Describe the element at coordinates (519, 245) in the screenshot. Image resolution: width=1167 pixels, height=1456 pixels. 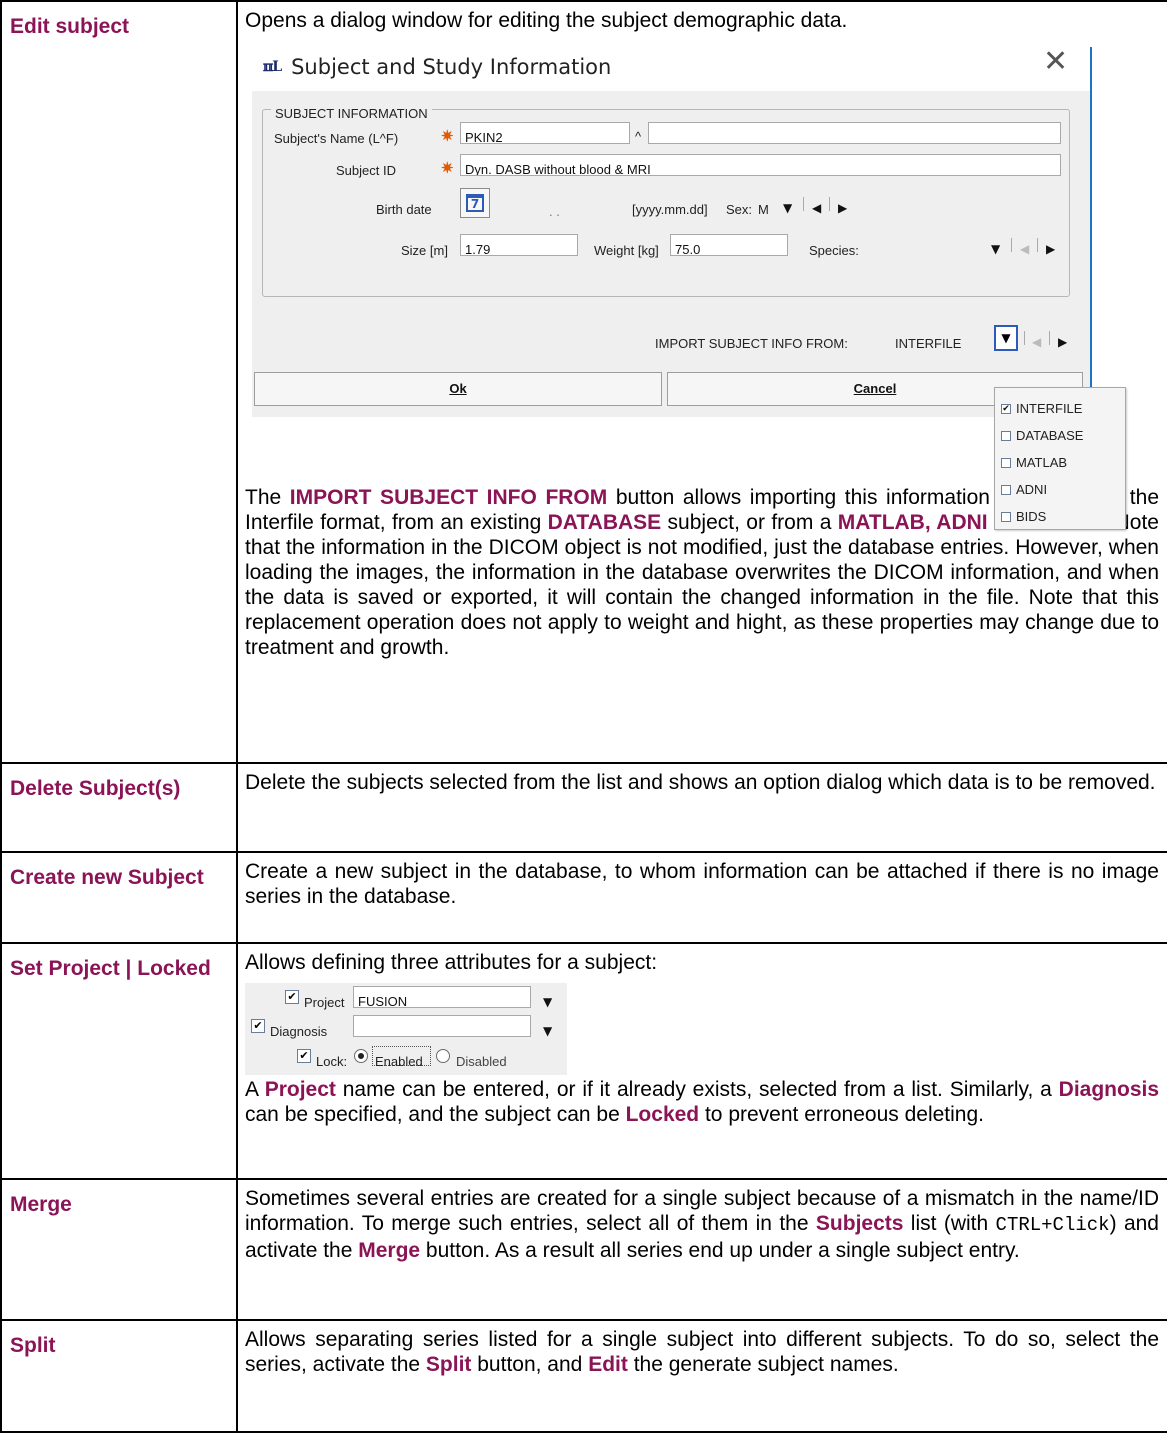
I see `size-input: 1.79` at that location.